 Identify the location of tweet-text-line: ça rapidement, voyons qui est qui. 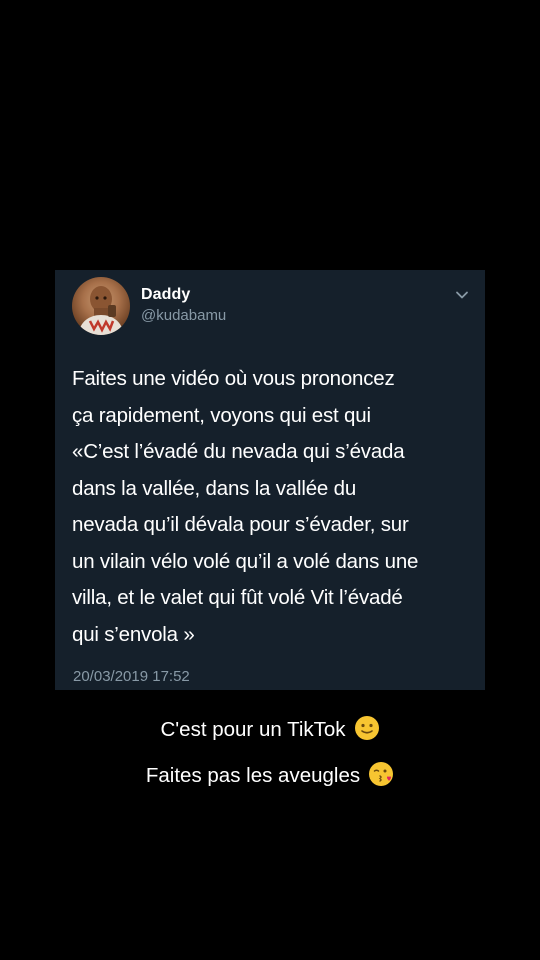
(221, 415).